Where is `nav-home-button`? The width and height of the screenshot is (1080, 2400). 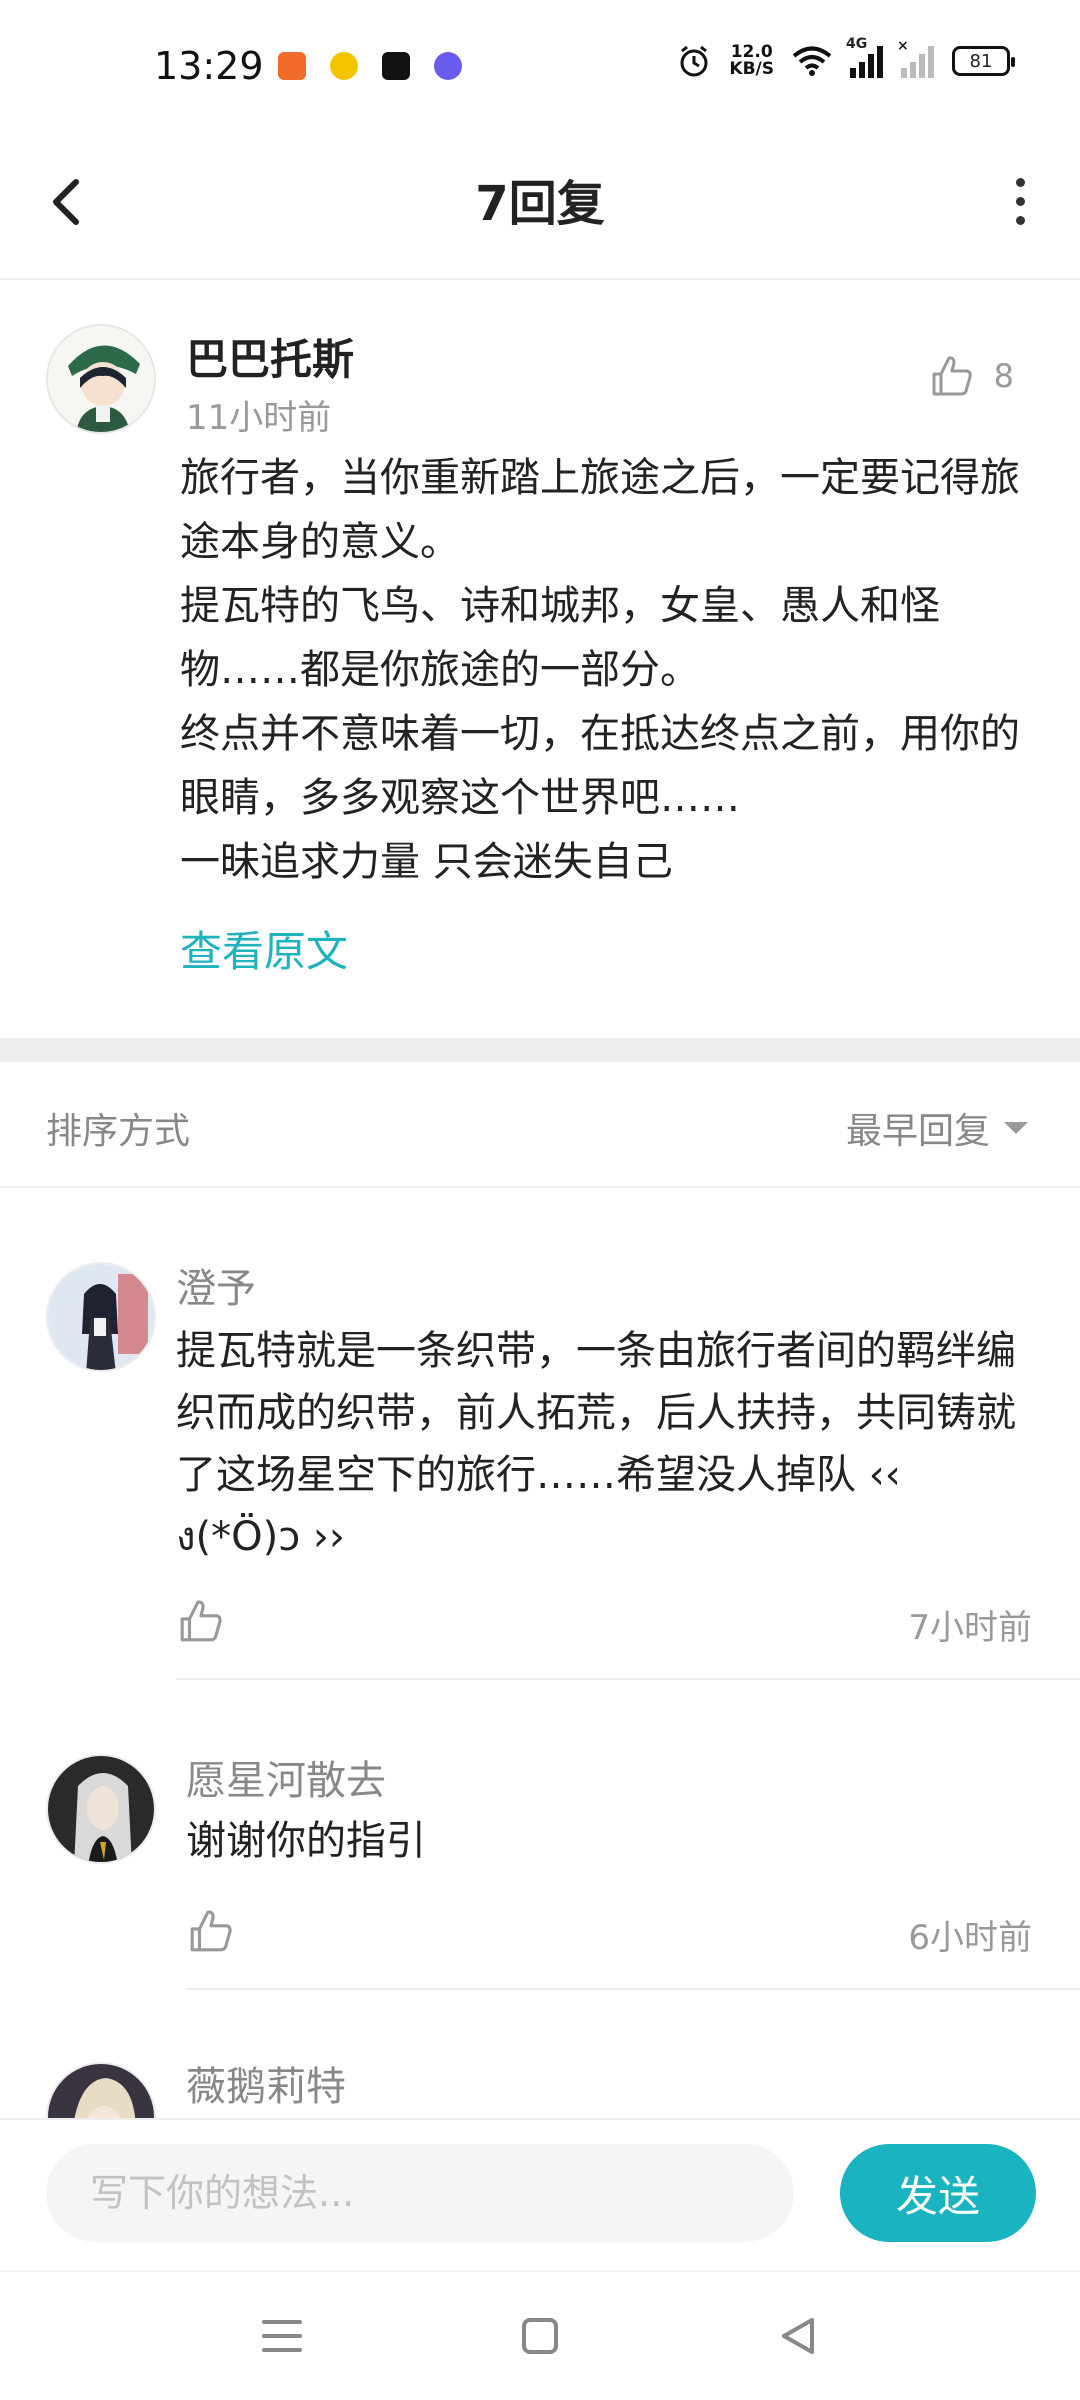 nav-home-button is located at coordinates (540, 2336).